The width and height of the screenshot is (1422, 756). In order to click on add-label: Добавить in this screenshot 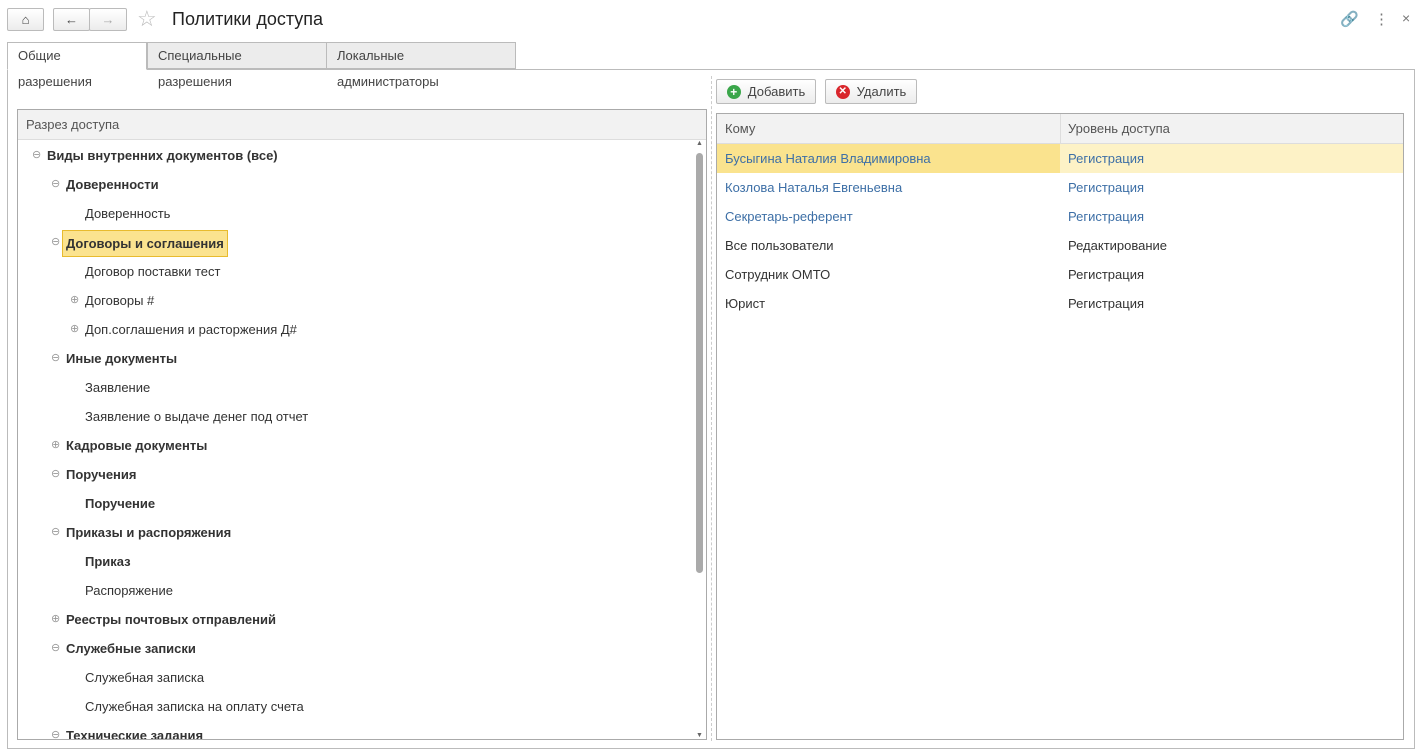, I will do `click(776, 91)`.